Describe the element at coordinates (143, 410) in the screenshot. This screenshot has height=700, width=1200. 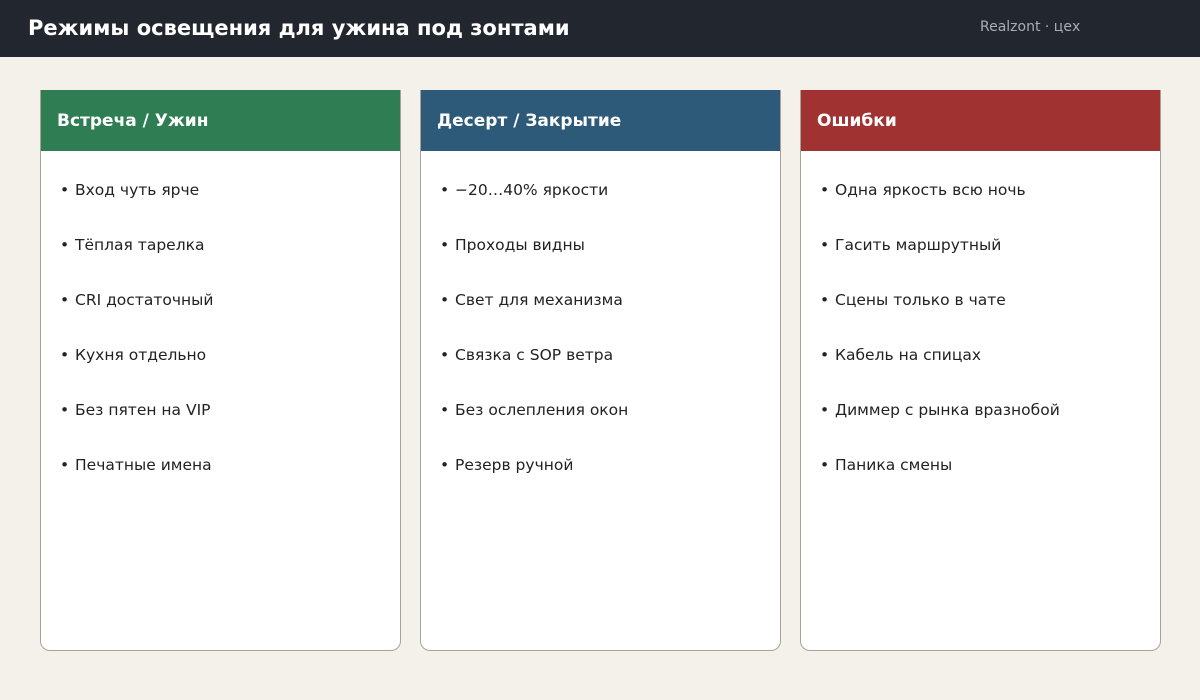
I see `list-item-text: Без пятен на VIP` at that location.